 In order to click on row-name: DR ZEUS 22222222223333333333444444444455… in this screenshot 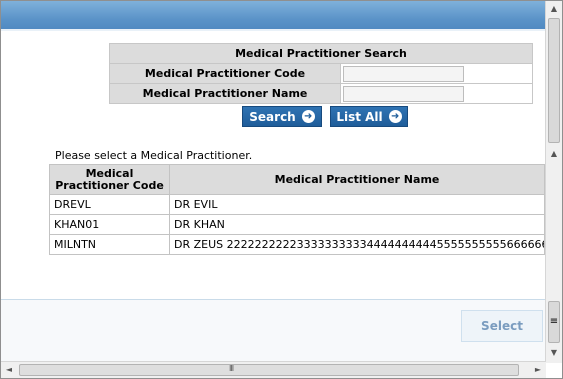, I will do `click(357, 244)`.